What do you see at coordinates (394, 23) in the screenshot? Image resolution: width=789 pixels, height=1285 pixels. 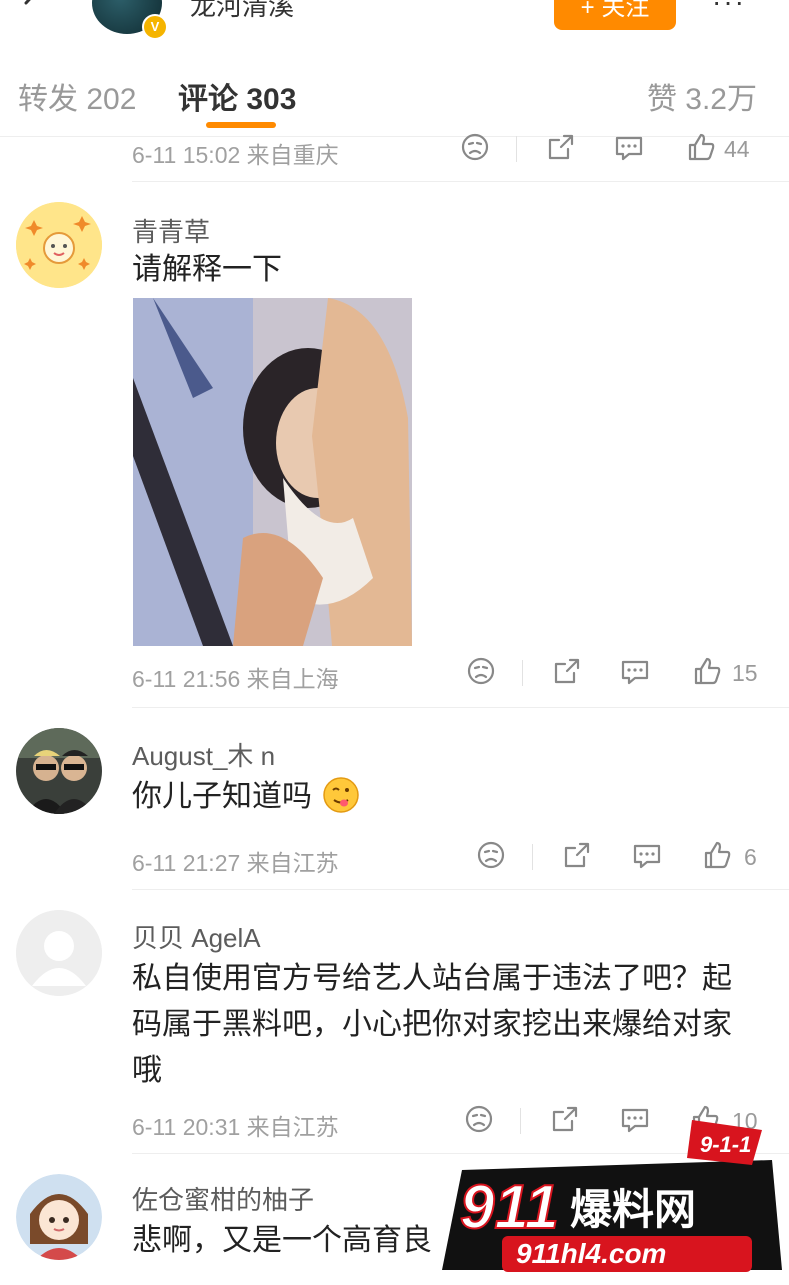 I see `post-header: V 龙河清溪 + 关注 ···` at bounding box center [394, 23].